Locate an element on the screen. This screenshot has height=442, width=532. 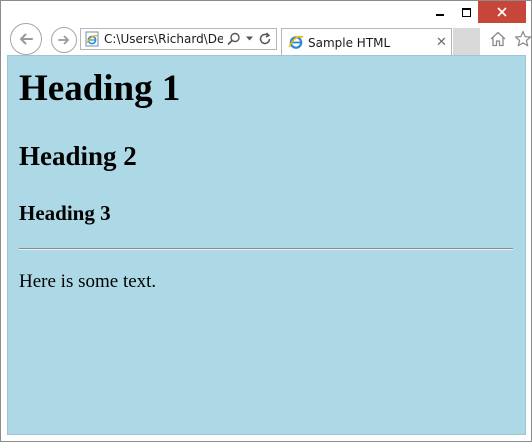
heading-3: Heading 3 is located at coordinates (65, 213).